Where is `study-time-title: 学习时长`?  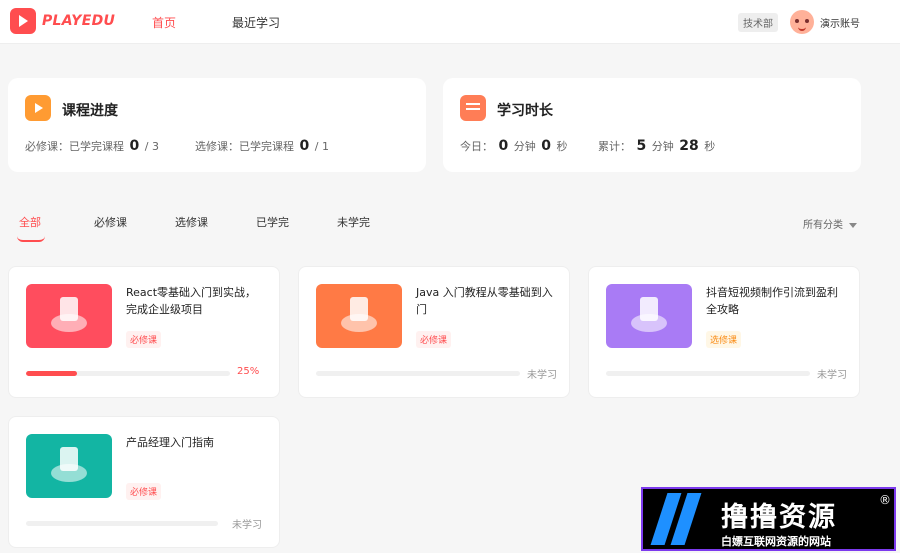
study-time-title: 学习时长 is located at coordinates (525, 111).